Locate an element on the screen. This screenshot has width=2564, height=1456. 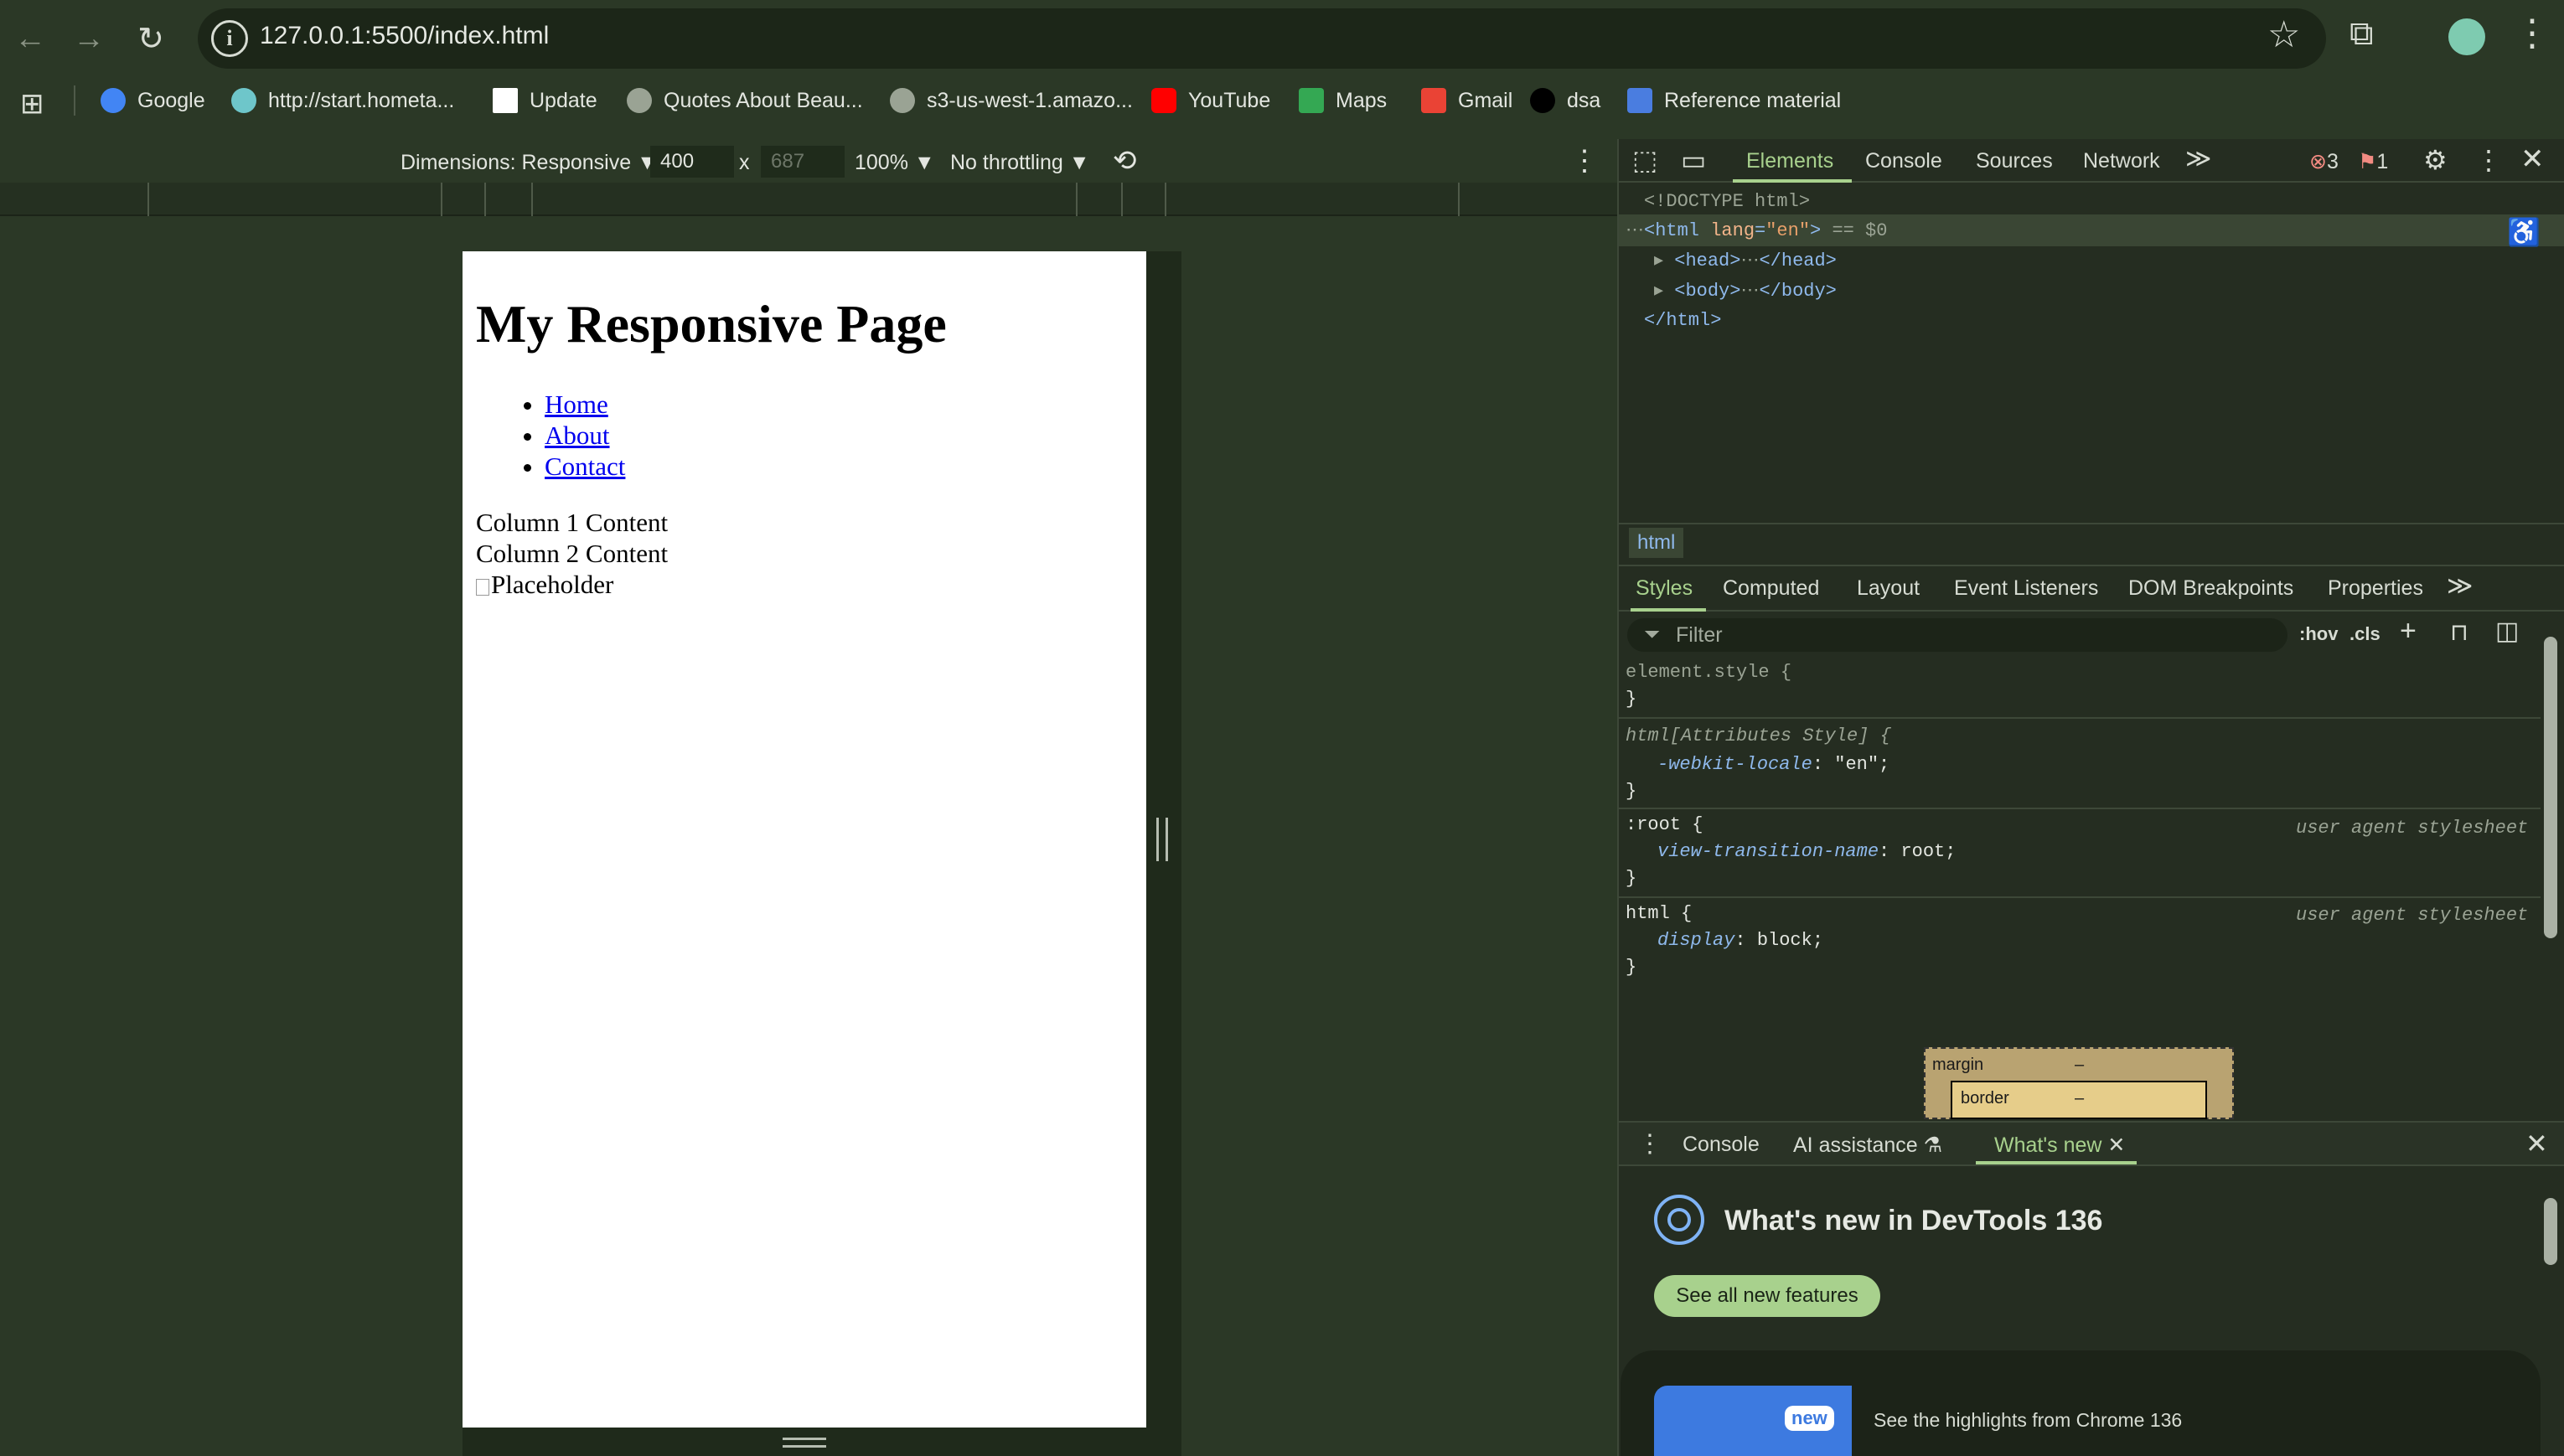
styles-filter-input is located at coordinates (1957, 635).